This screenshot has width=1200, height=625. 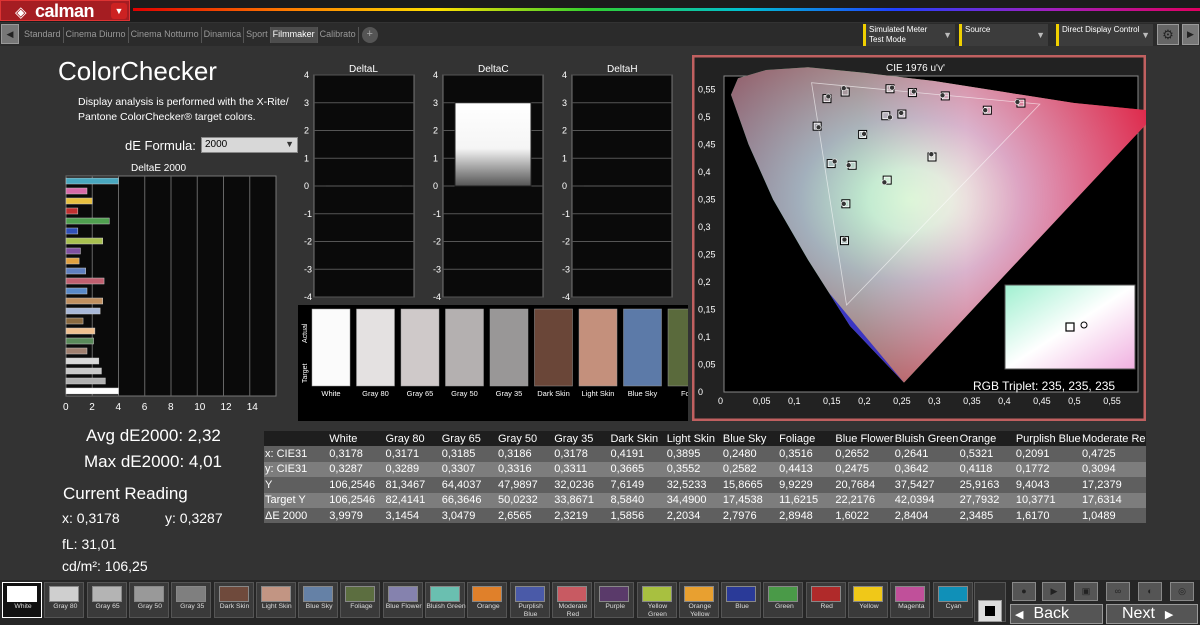 I want to click on save-icon: ▣, so click(x=1086, y=591).